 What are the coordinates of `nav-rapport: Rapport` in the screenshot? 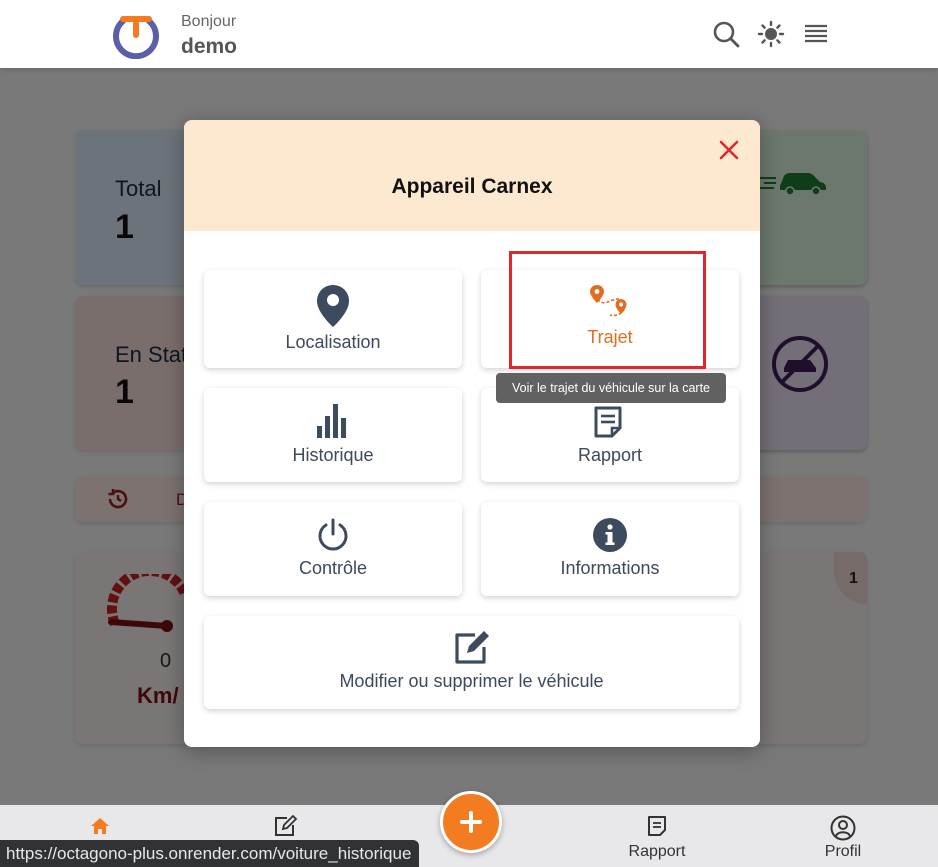 It's located at (657, 836).